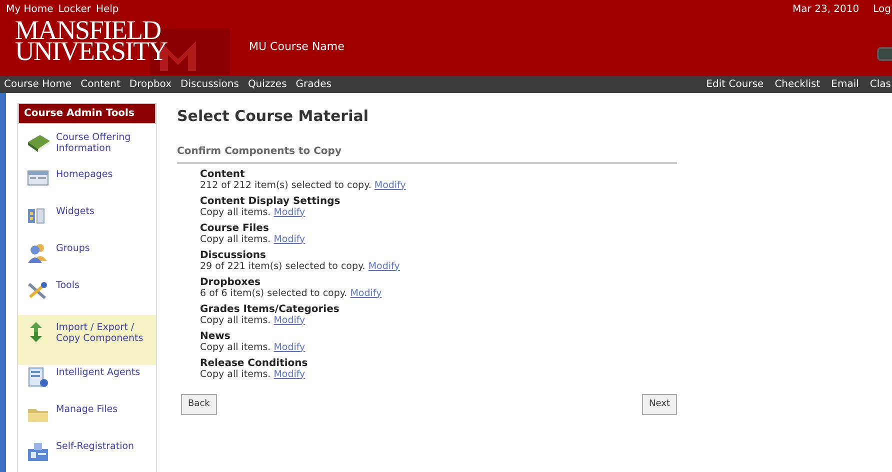 This screenshot has width=892, height=472. What do you see at coordinates (234, 255) in the screenshot?
I see `component-name: Discussions` at bounding box center [234, 255].